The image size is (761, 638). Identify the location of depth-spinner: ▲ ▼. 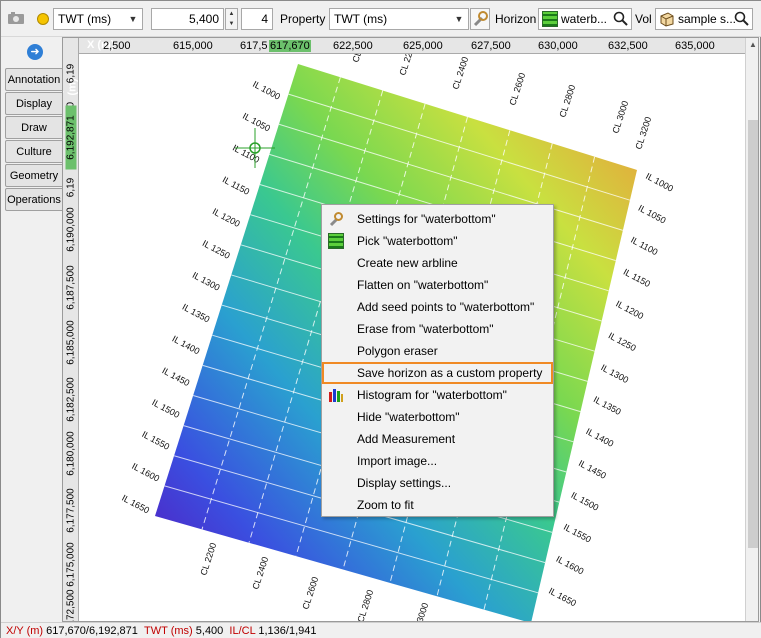
(231, 19).